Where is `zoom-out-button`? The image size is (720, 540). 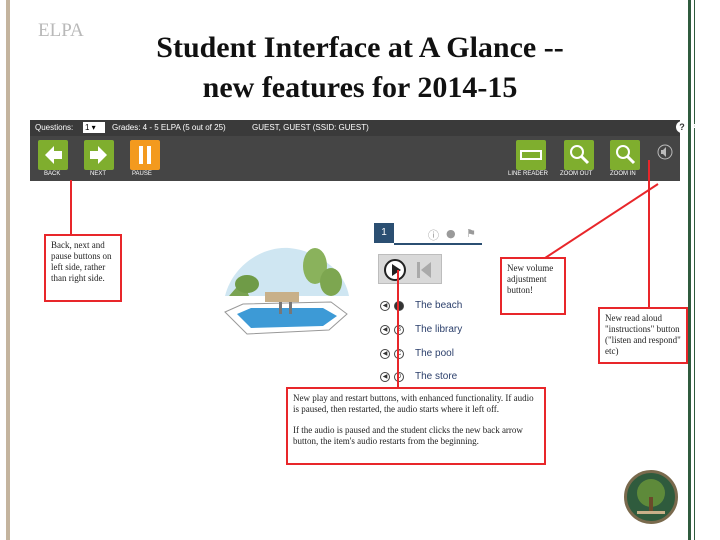
zoom-out-button is located at coordinates (579, 155).